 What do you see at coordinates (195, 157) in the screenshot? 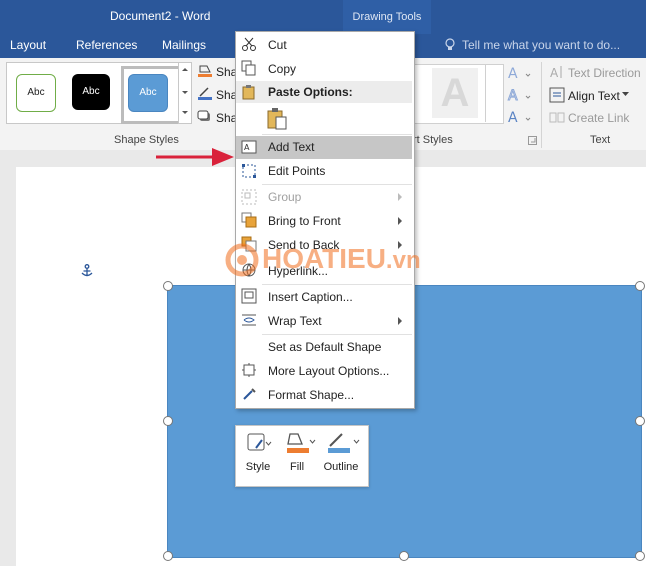
I see `red-pointer-arrow` at bounding box center [195, 157].